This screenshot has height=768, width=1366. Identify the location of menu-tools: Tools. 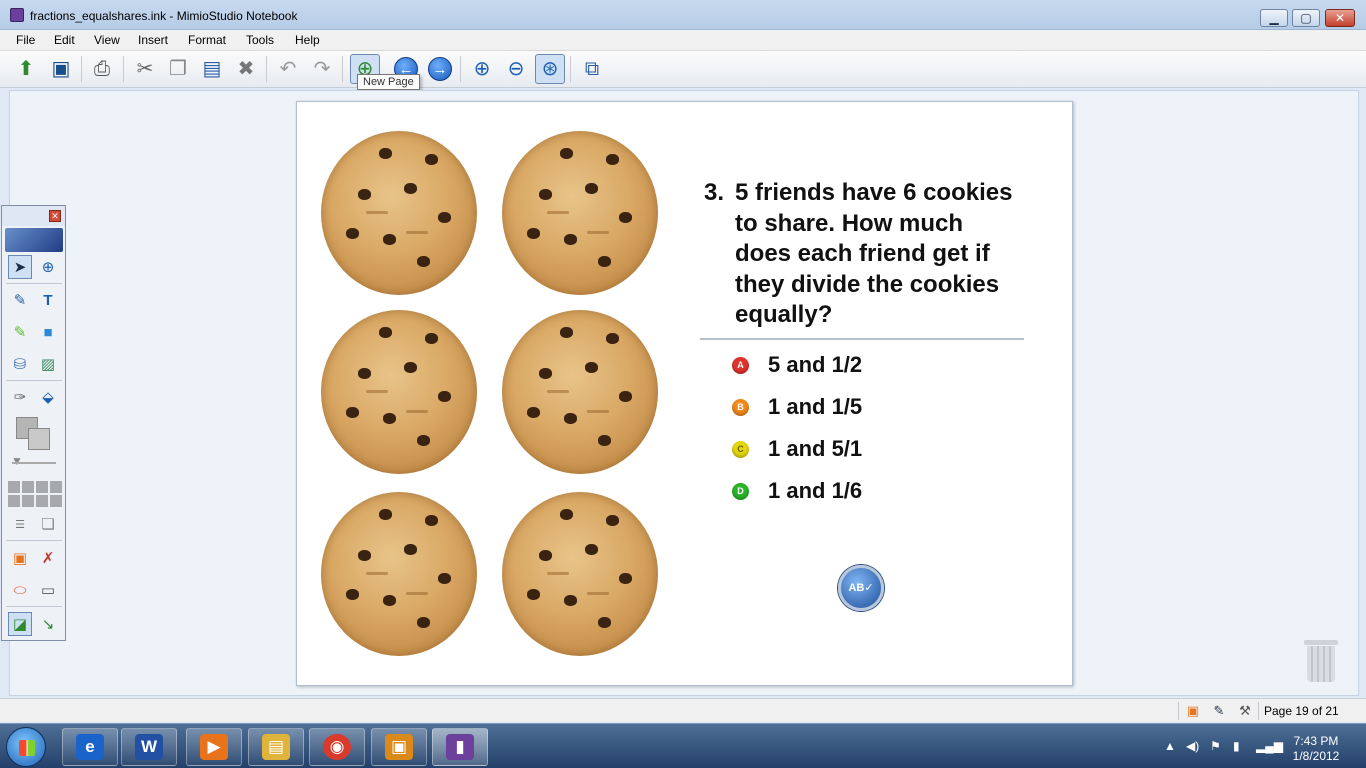
(260, 40).